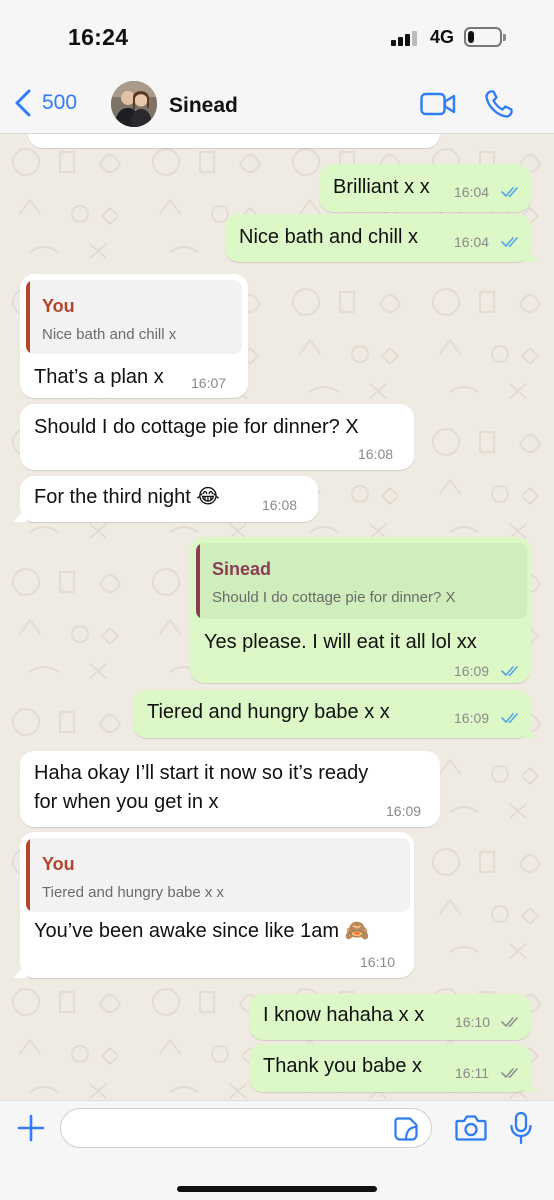 Image resolution: width=554 pixels, height=1200 pixels. Describe the element at coordinates (438, 104) in the screenshot. I see `video-call-icon` at that location.